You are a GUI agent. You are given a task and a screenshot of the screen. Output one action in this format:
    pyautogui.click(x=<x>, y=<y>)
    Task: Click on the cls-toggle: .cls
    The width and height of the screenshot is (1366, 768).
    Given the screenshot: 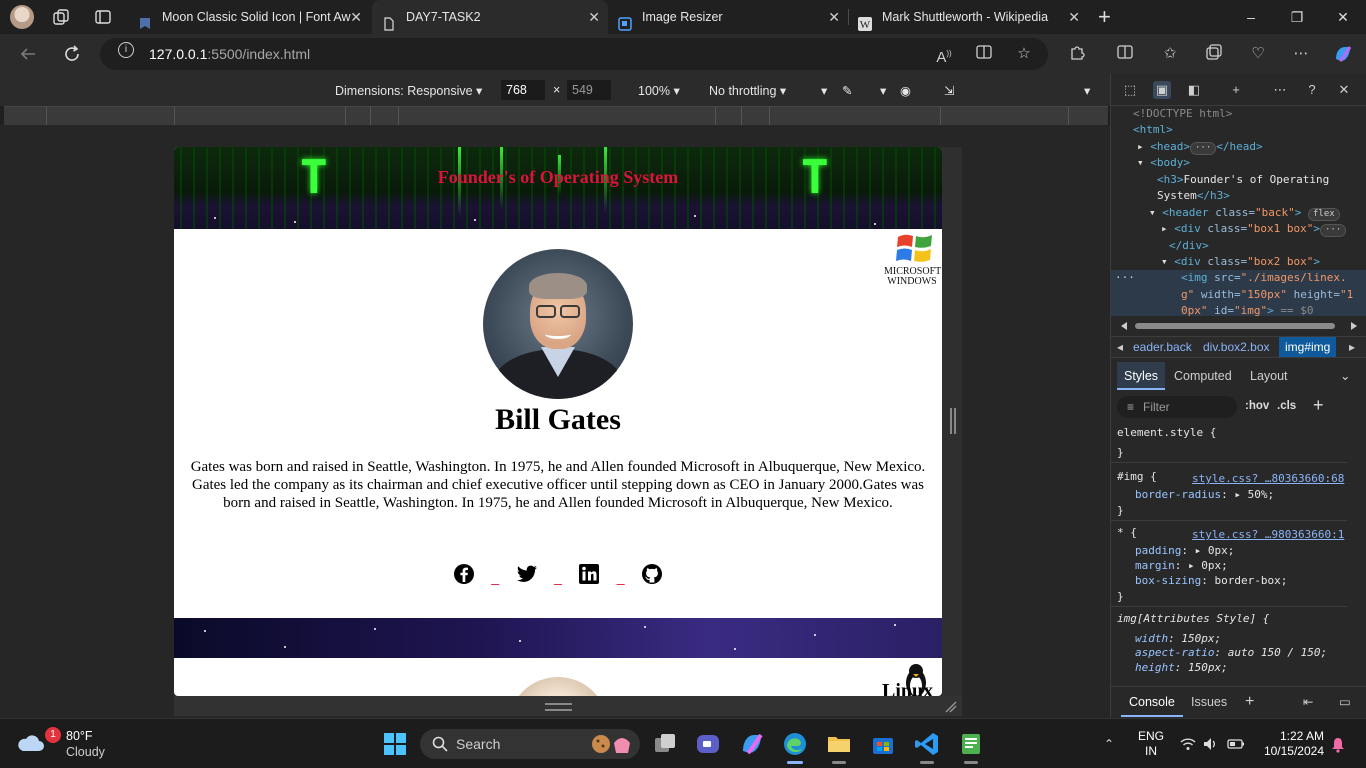 What is the action you would take?
    pyautogui.click(x=1286, y=406)
    